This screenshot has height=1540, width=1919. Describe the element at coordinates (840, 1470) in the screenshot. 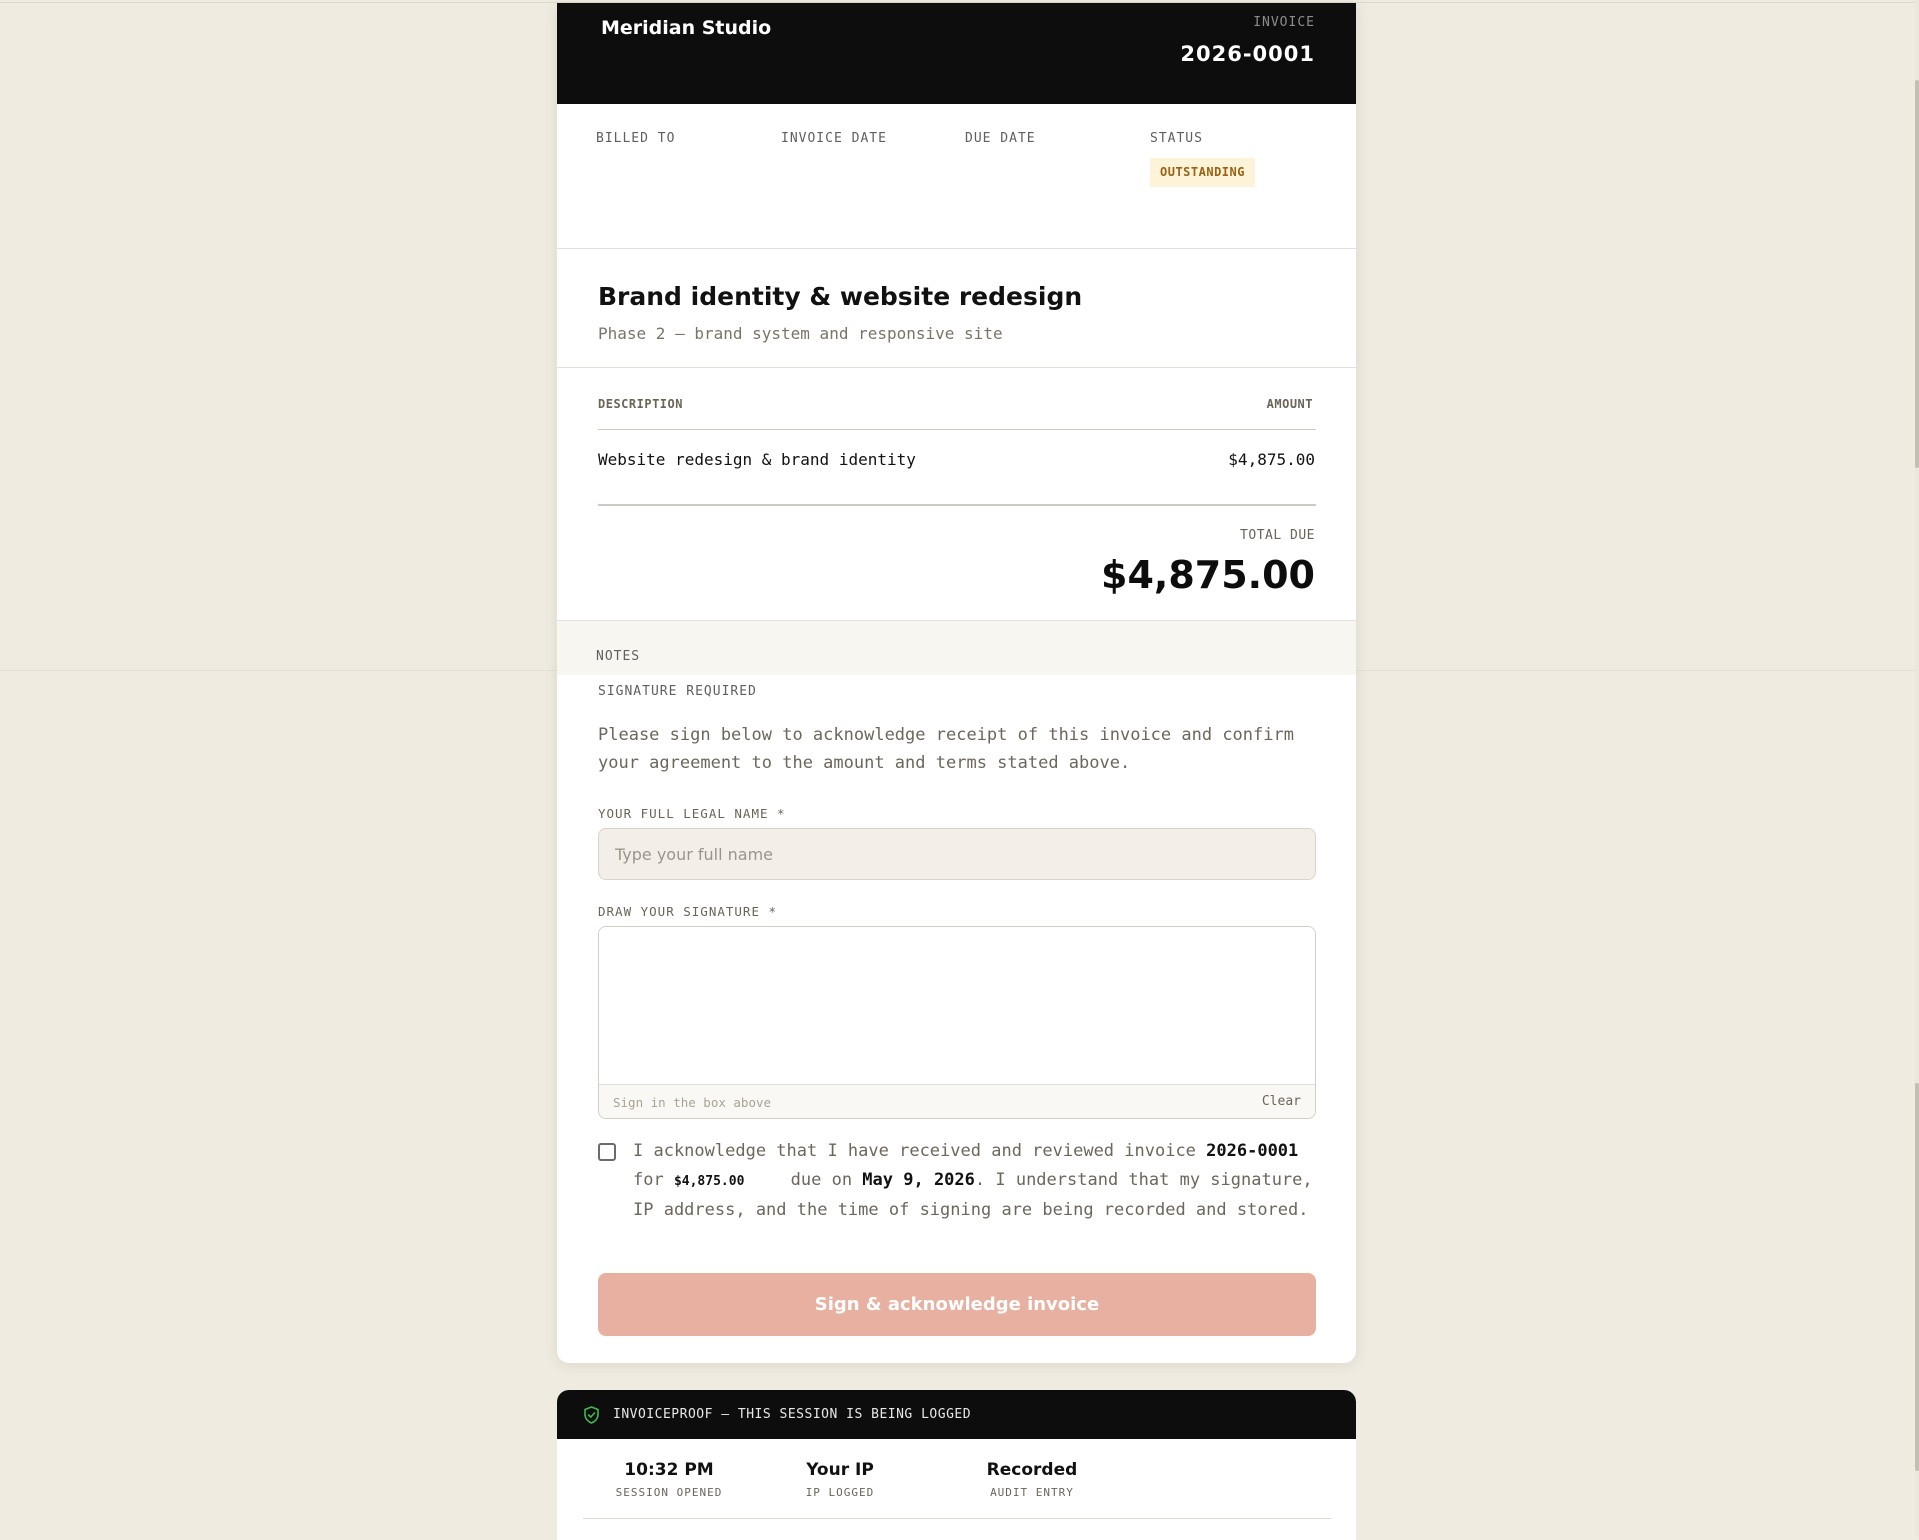

I see `ip-logged-value: Your IP` at that location.